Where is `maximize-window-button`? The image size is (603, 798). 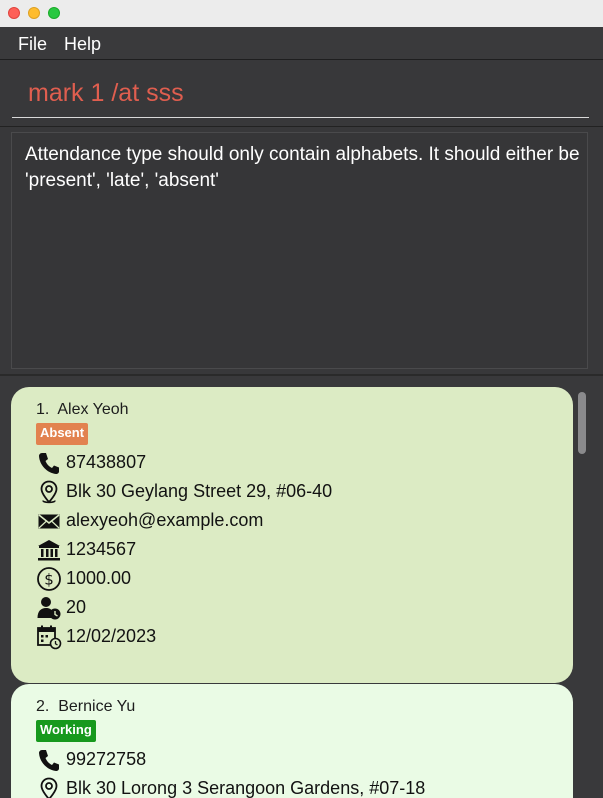
maximize-window-button is located at coordinates (54, 13).